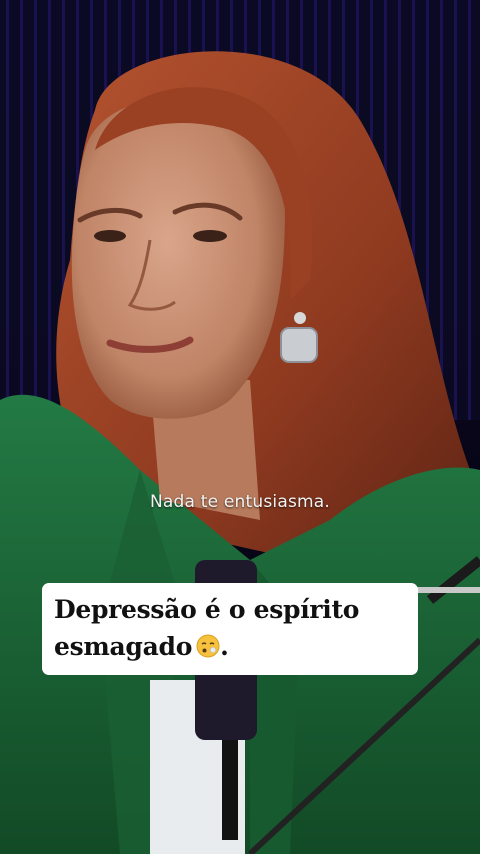  I want to click on left-eye, so click(110, 236).